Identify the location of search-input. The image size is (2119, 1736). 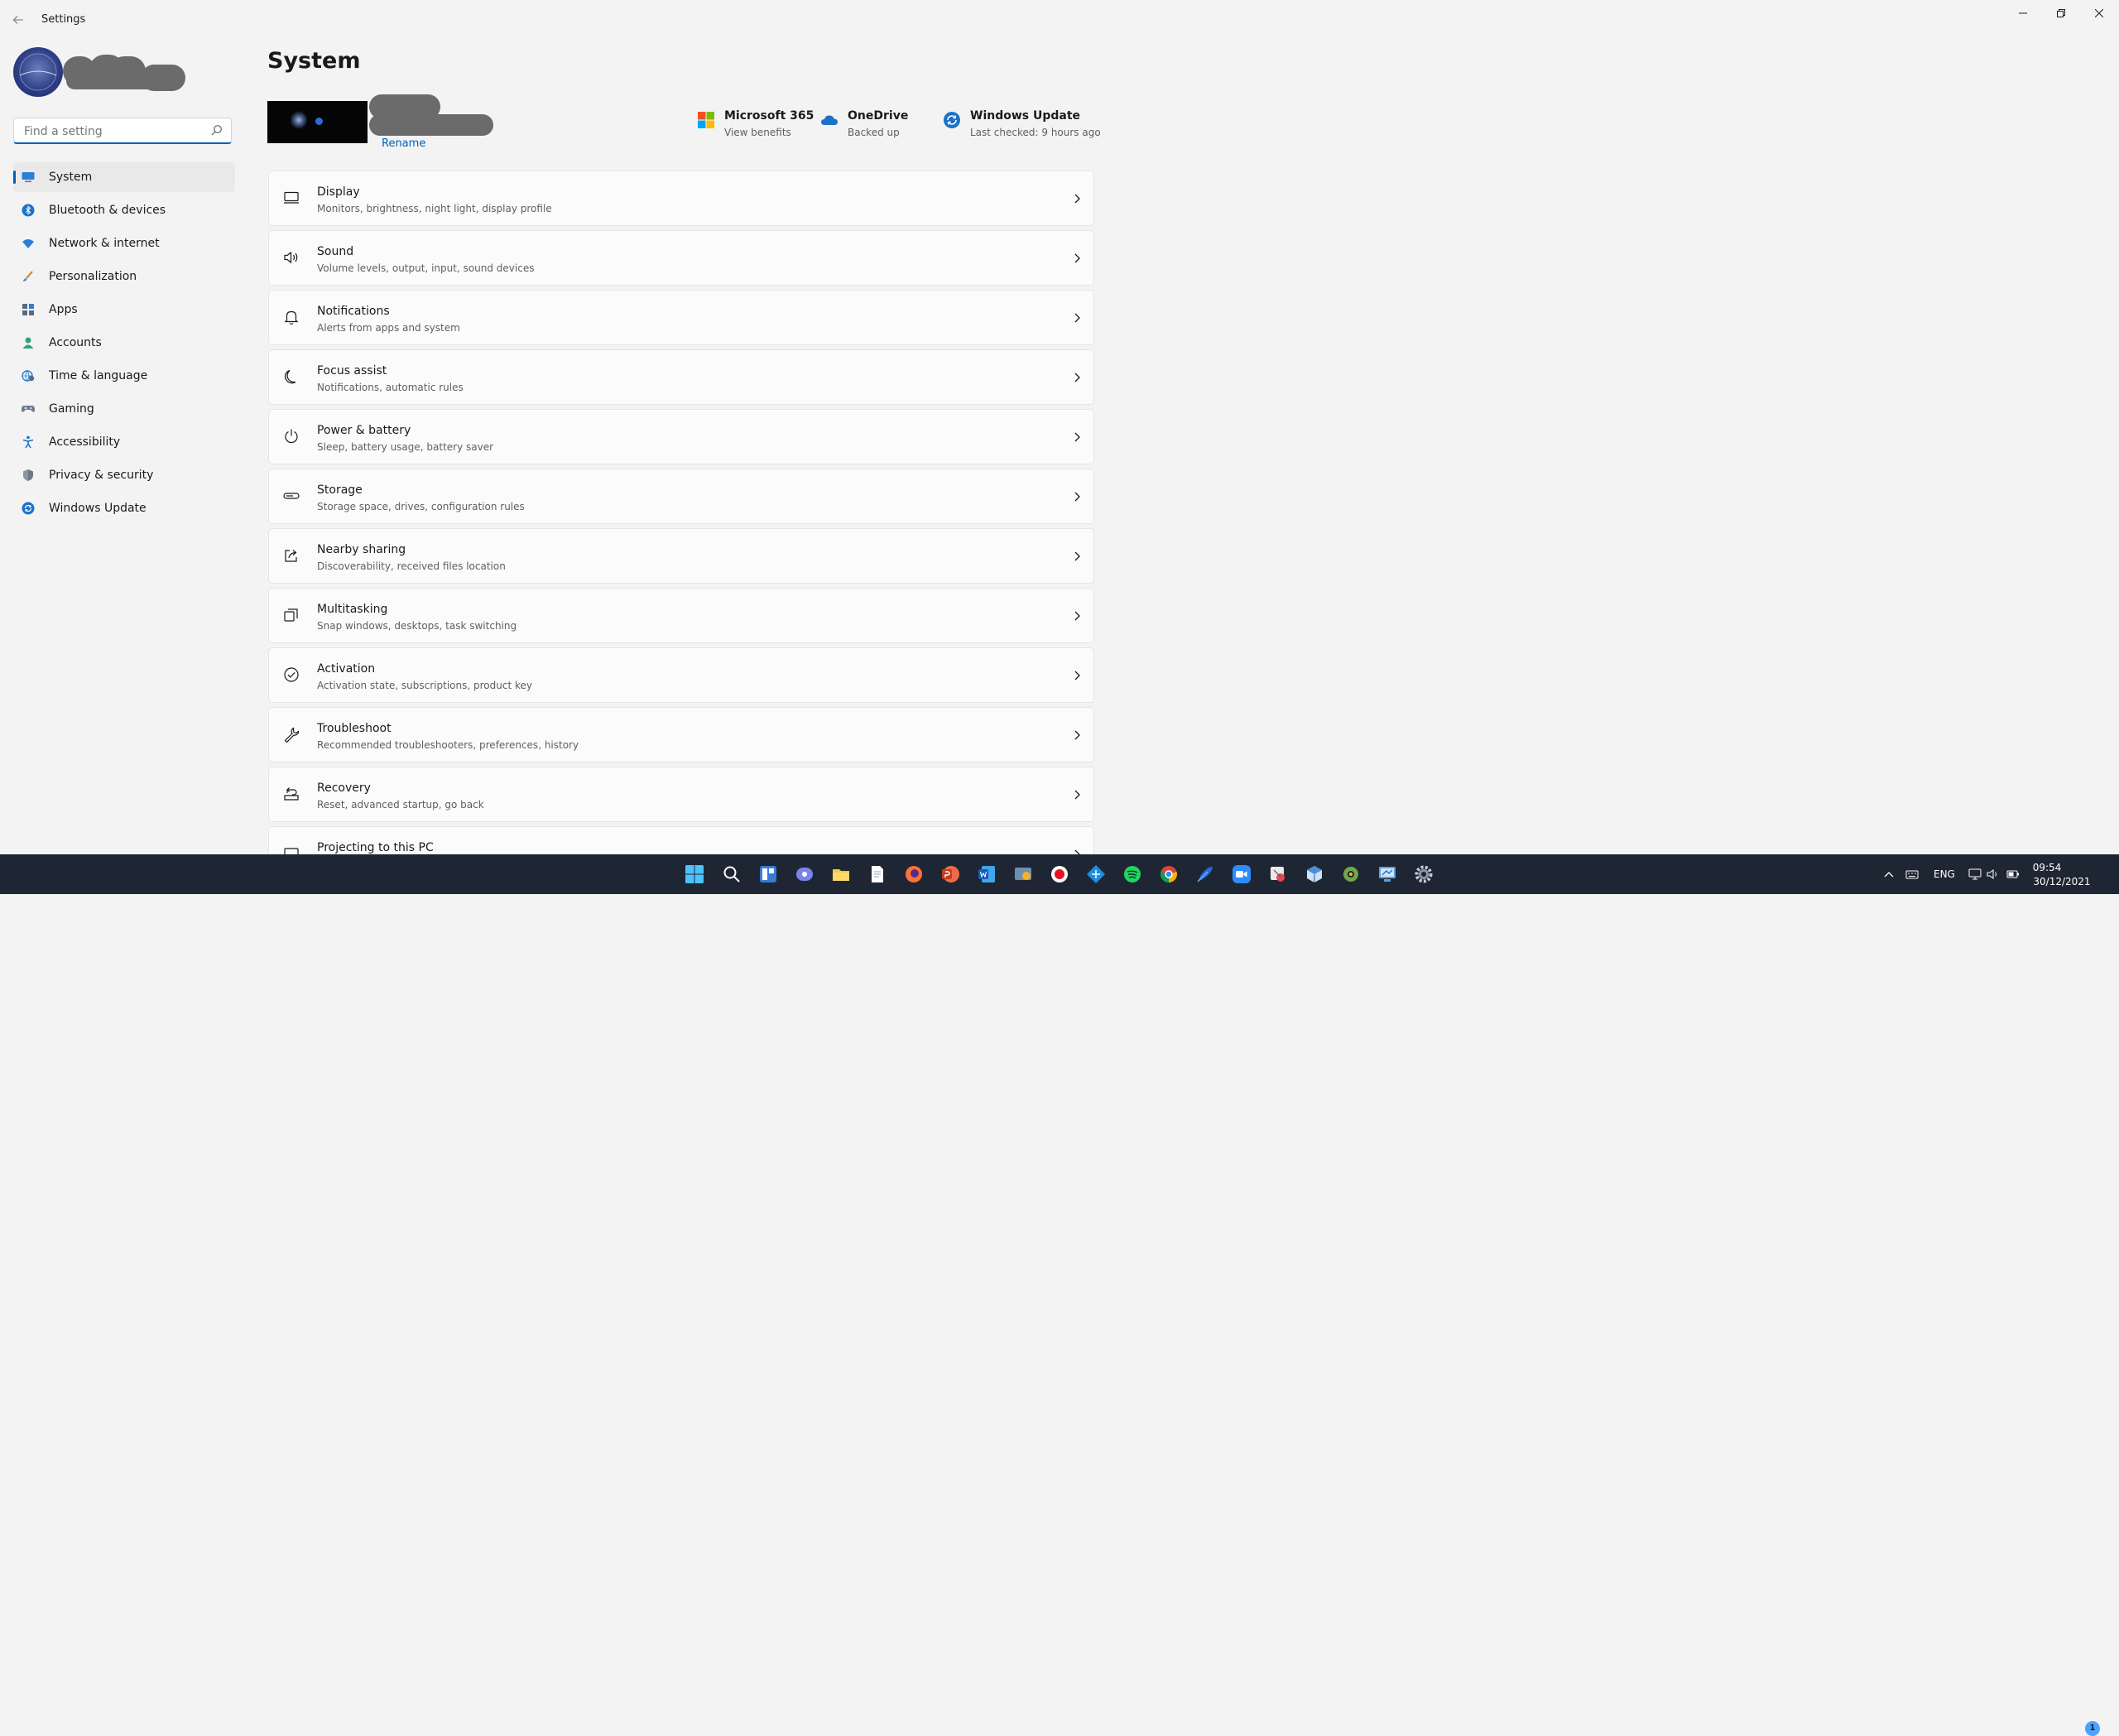
(115, 131).